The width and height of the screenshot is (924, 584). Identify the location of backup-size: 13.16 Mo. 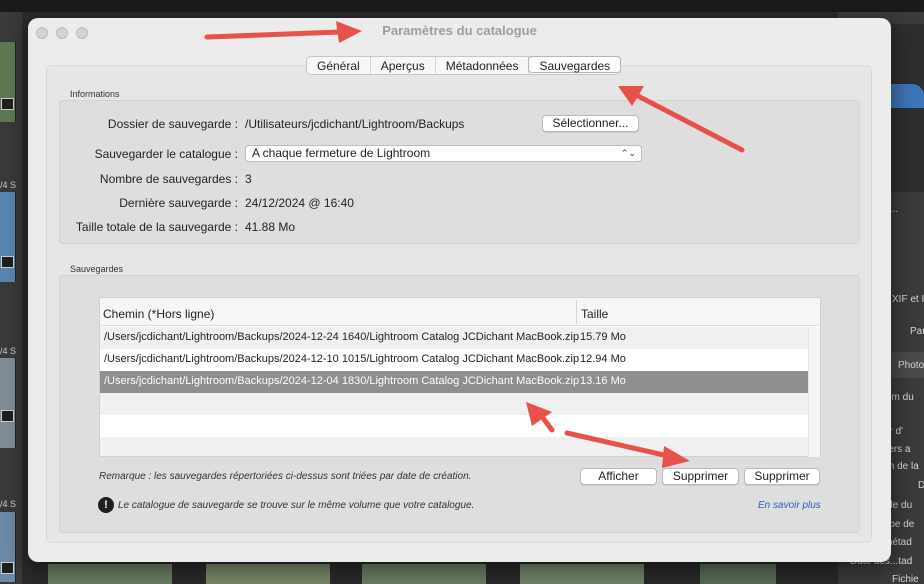
(603, 381).